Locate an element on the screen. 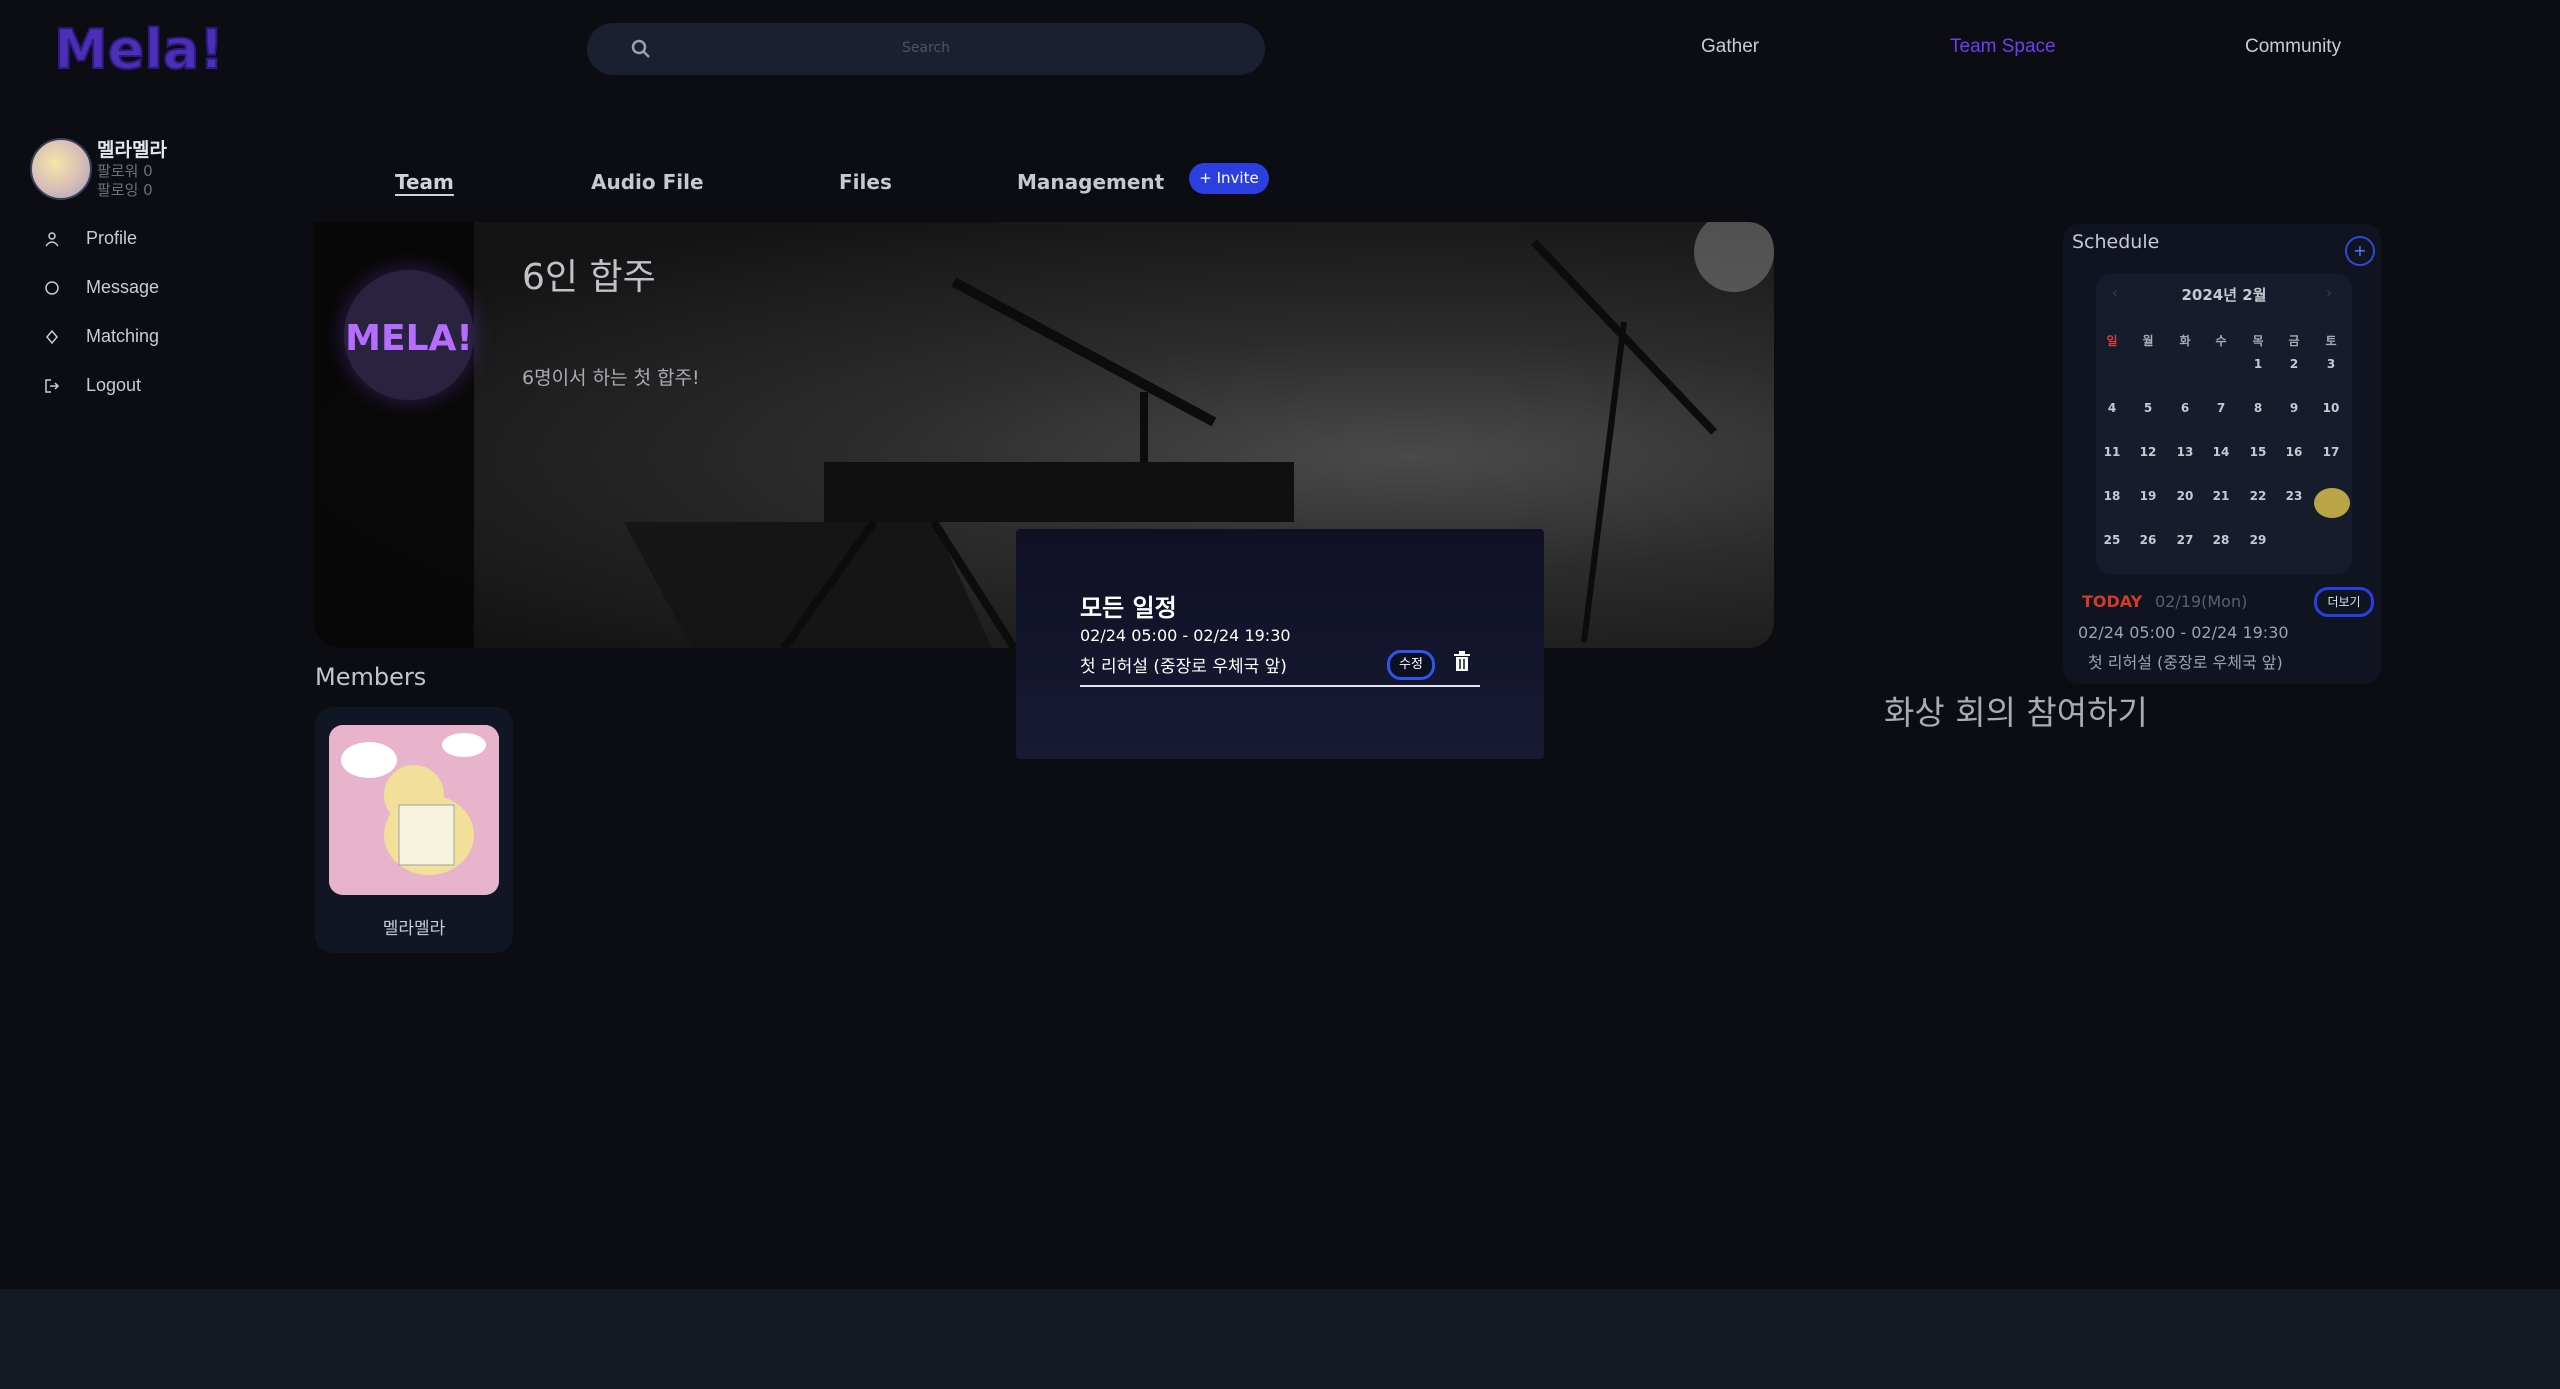 Image resolution: width=2560 pixels, height=1389 pixels. calendar-day: 24 is located at coordinates (2331, 496).